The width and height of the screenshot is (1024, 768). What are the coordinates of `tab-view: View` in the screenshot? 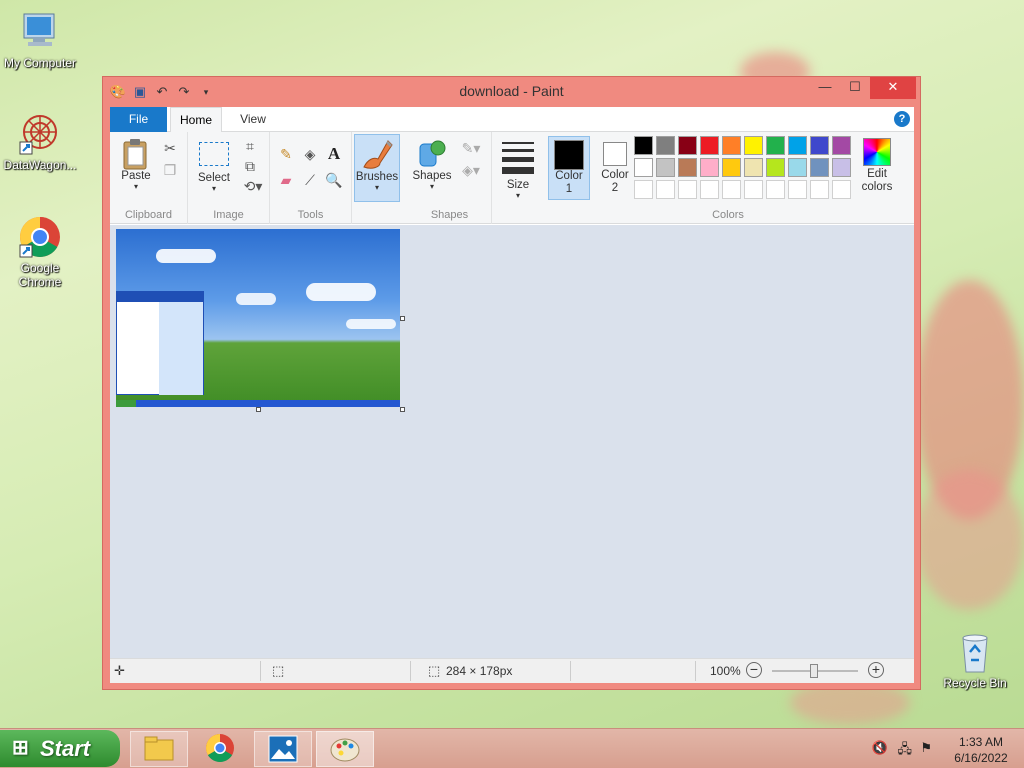 It's located at (253, 119).